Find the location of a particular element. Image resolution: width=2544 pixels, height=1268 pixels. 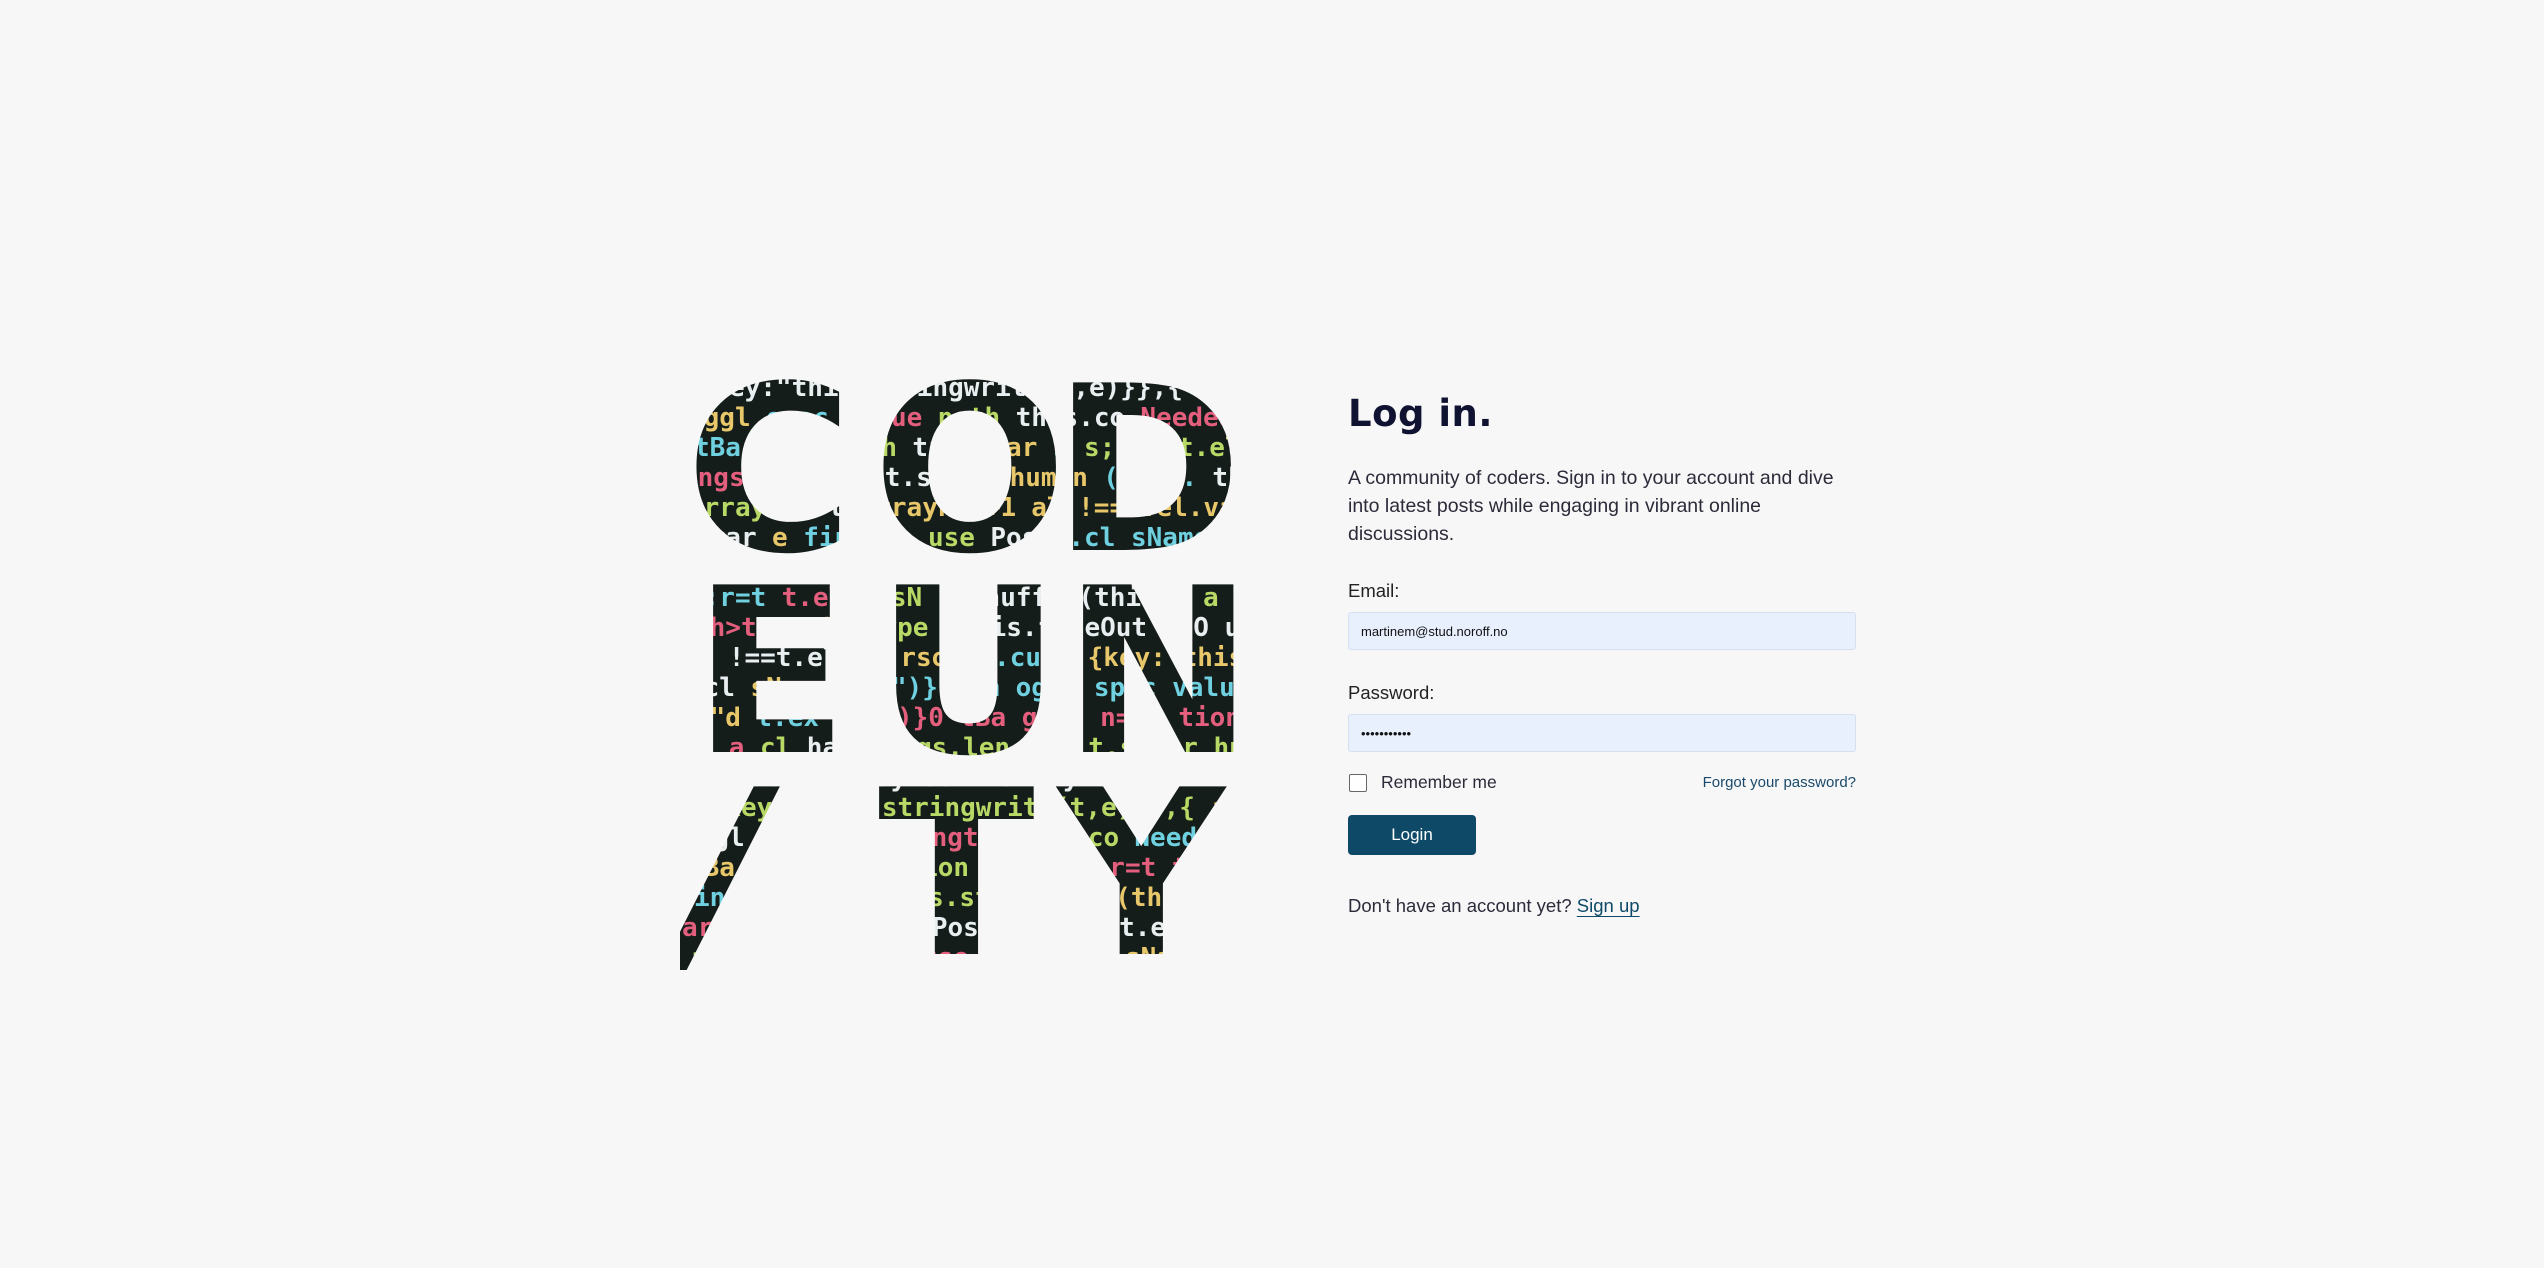

code-token: Needed is located at coordinates (729, 568).